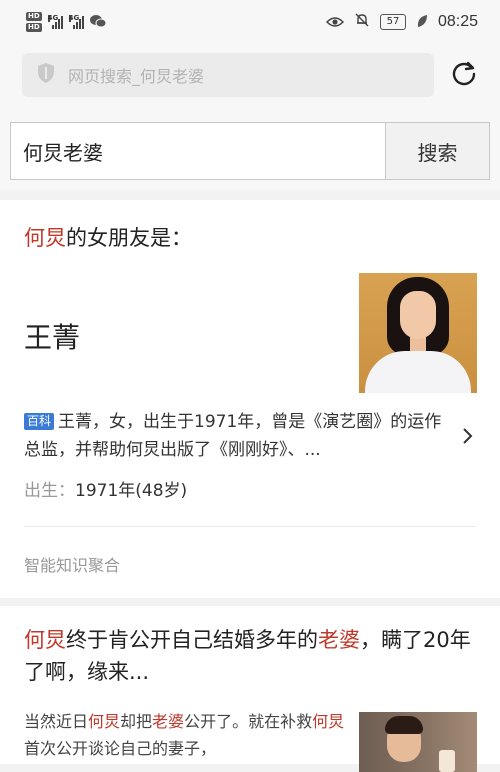 The width and height of the screenshot is (500, 772). What do you see at coordinates (185, 735) in the screenshot?
I see `news-snippet: 当然近日何炅却把老婆公开了。就在补救何炅首次公开谈论自己的妻子，` at bounding box center [185, 735].